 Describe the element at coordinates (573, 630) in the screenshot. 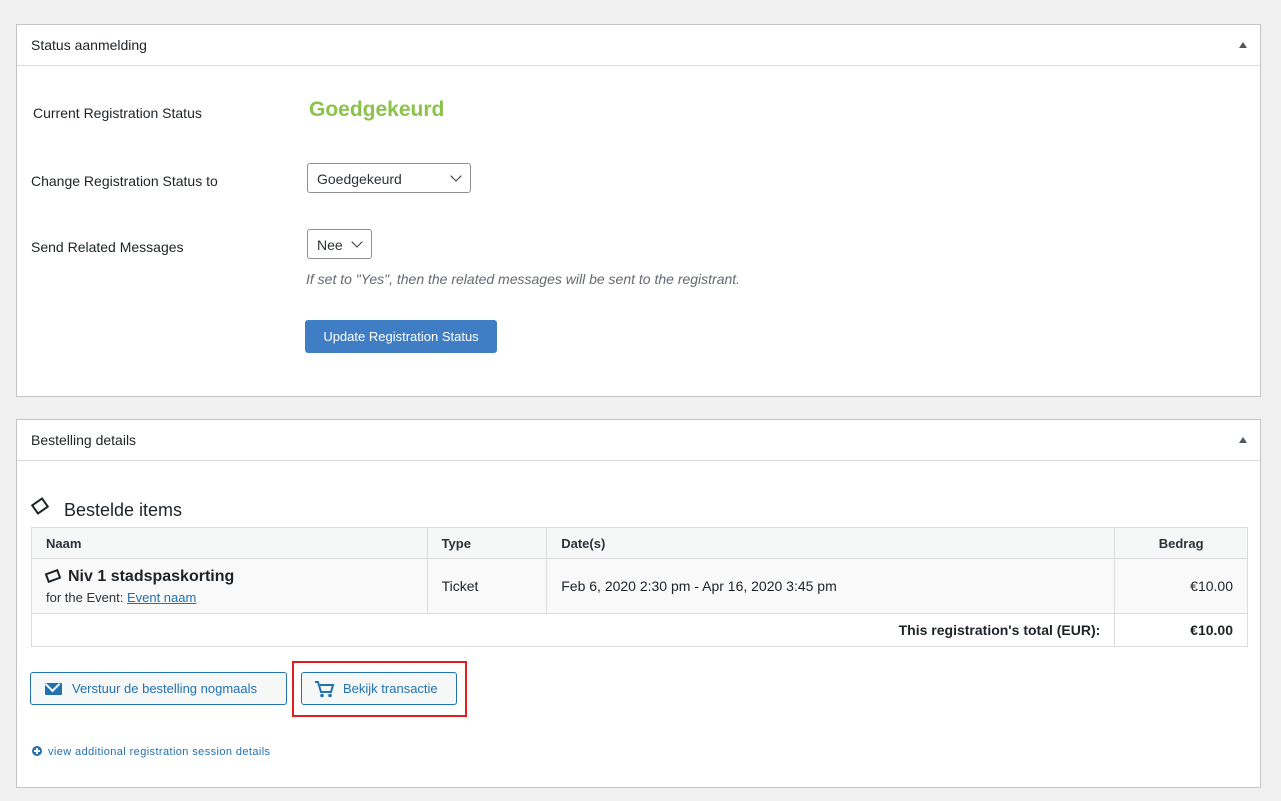

I see `total-label: This registration's total (EUR):` at that location.